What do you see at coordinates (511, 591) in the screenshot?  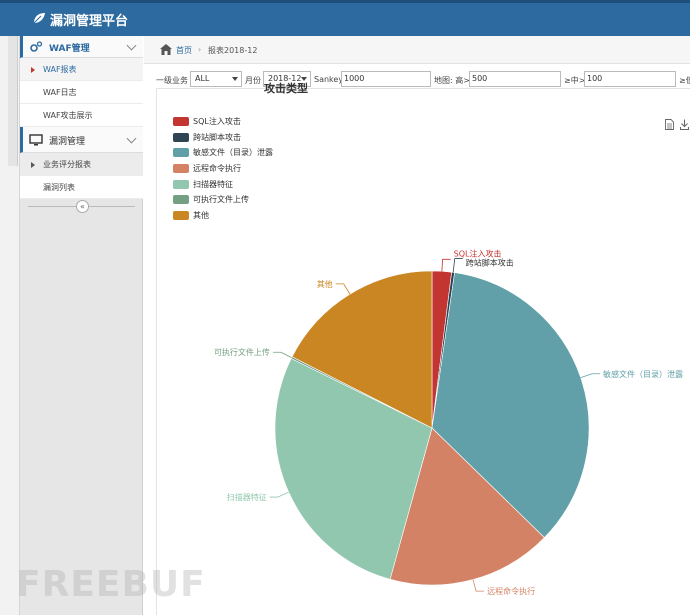 I see `pie-label: 远程命令执行` at bounding box center [511, 591].